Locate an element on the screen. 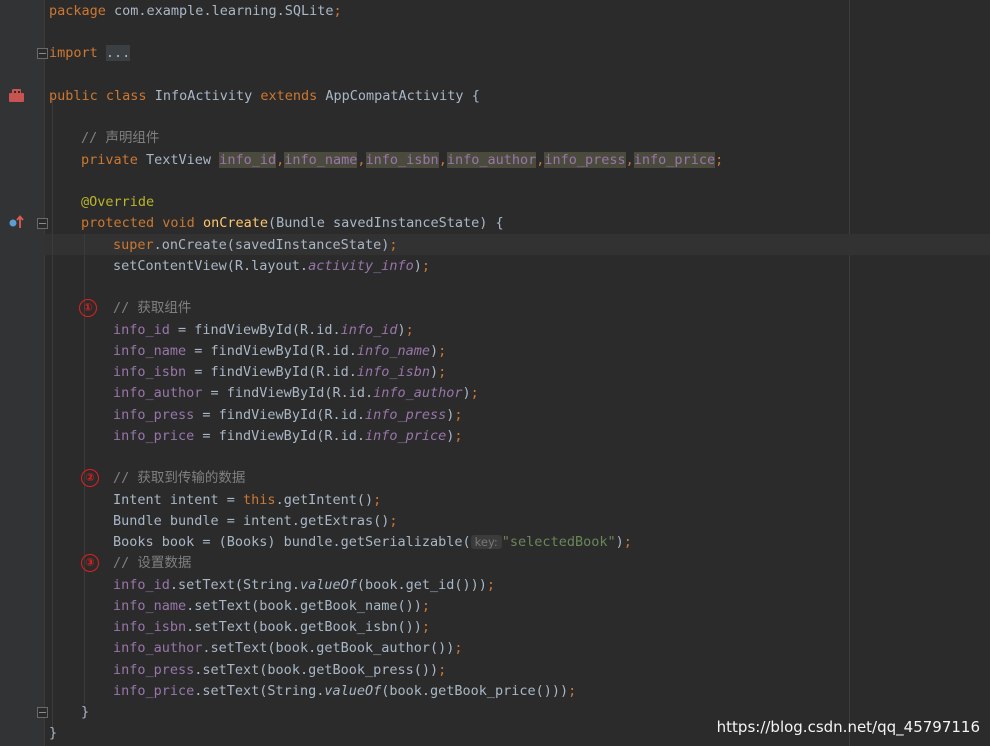 The height and width of the screenshot is (746, 990). code-comment: // 设置数据 is located at coordinates (152, 563).